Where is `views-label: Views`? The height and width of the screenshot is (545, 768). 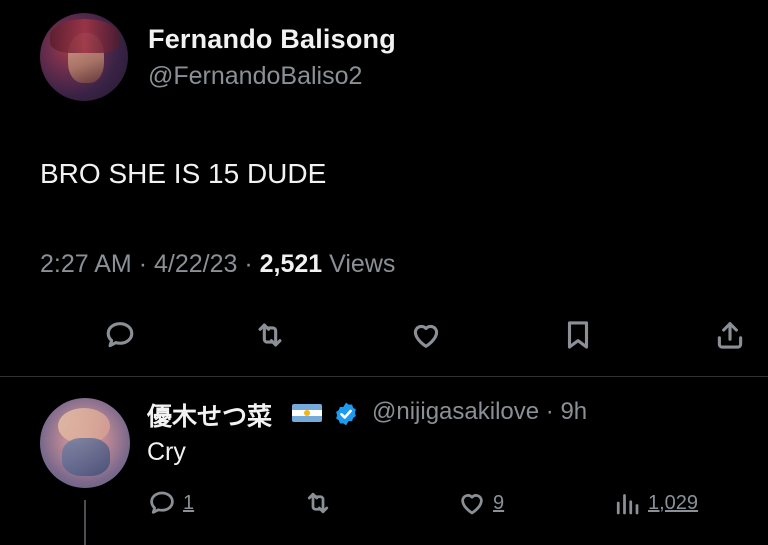 views-label: Views is located at coordinates (362, 264).